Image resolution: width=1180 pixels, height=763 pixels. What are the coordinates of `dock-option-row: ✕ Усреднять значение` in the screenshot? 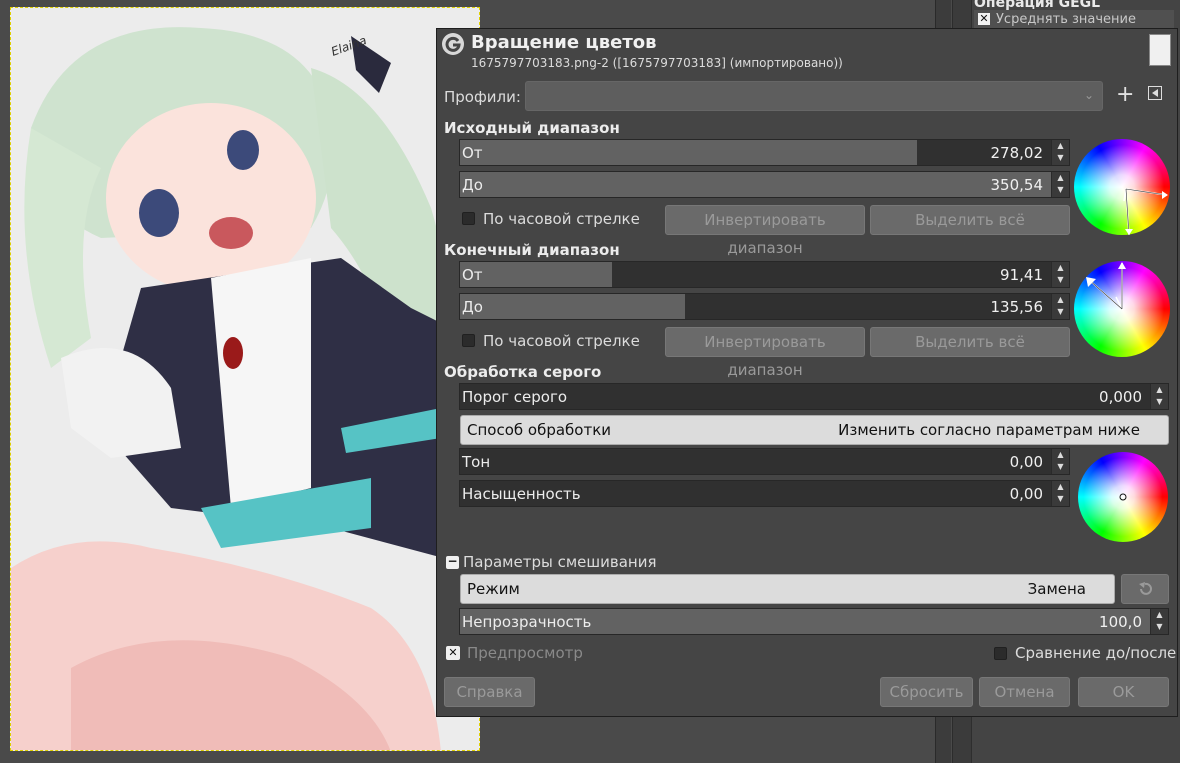 It's located at (1074, 19).